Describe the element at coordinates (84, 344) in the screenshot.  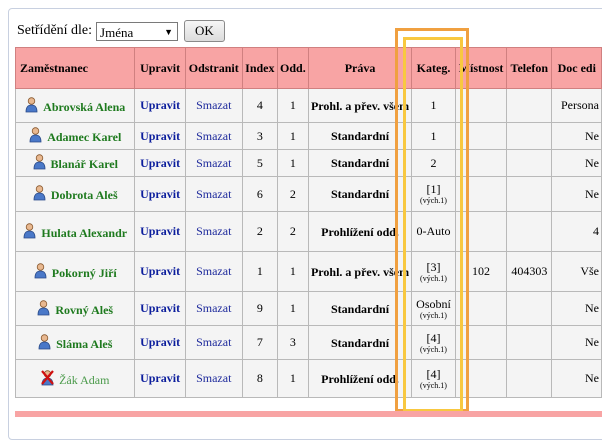
I see `employee-name: Sláma Aleš` at that location.